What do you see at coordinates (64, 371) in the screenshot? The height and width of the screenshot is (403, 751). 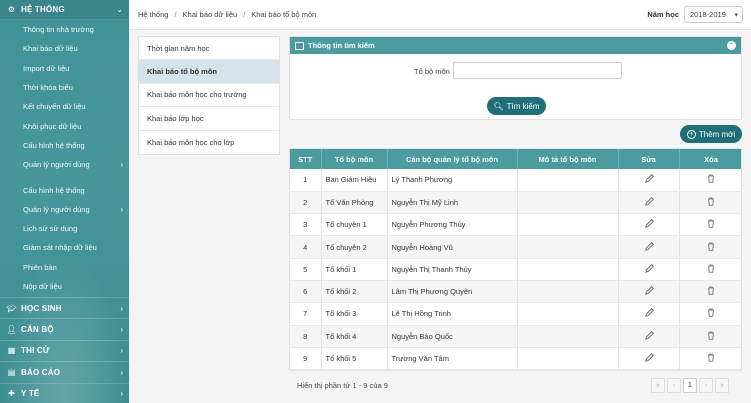 I see `sidebar-section-bao-cao: ▤ BÁO CÁO ›` at bounding box center [64, 371].